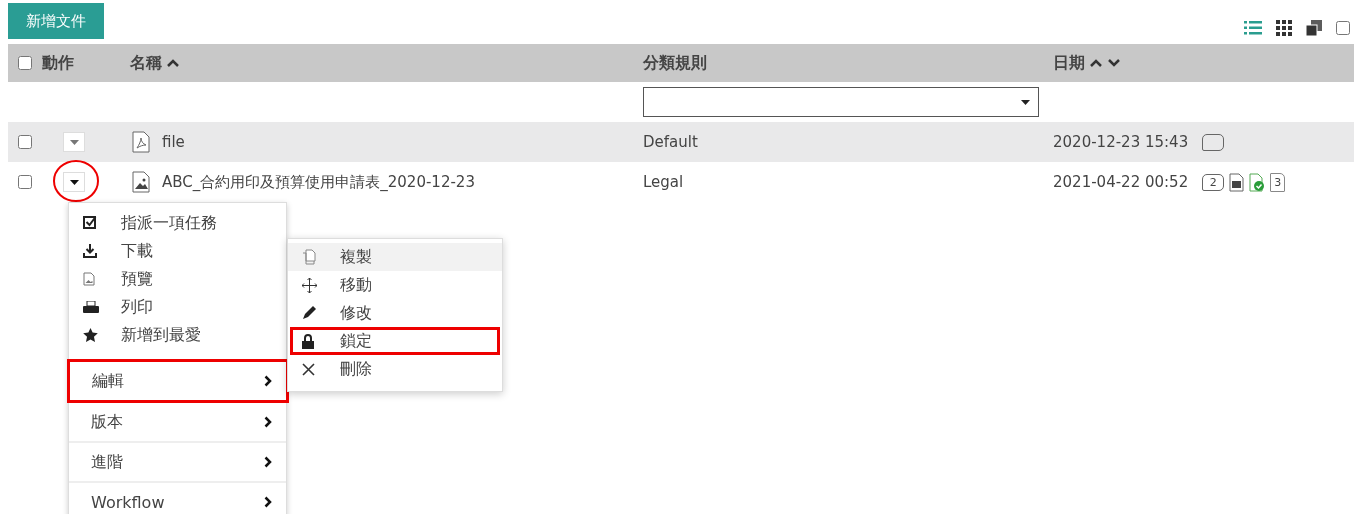 This screenshot has width=1354, height=514. Describe the element at coordinates (177, 498) in the screenshot. I see `submenu-item: Workflow` at that location.